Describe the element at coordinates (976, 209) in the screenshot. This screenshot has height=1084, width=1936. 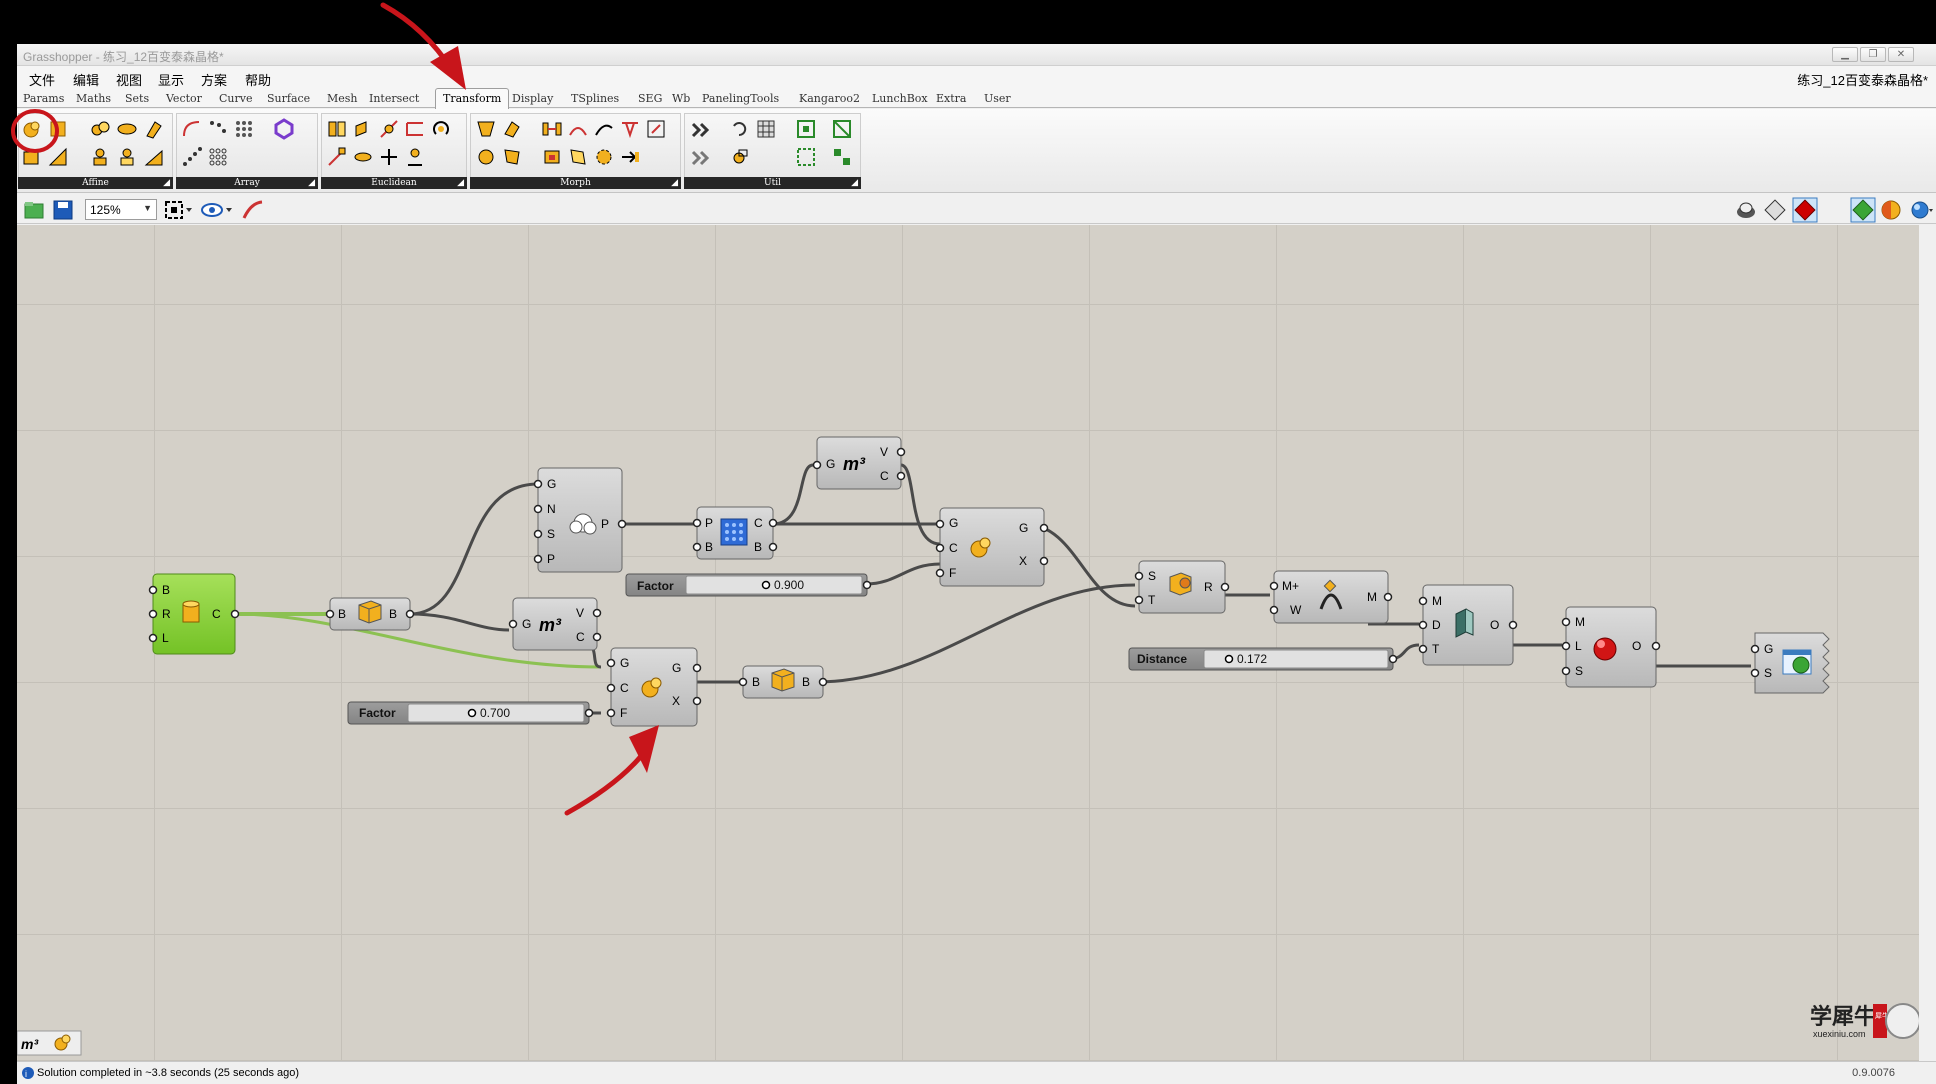
I see `canvas-toolbar: 125% ▼` at that location.